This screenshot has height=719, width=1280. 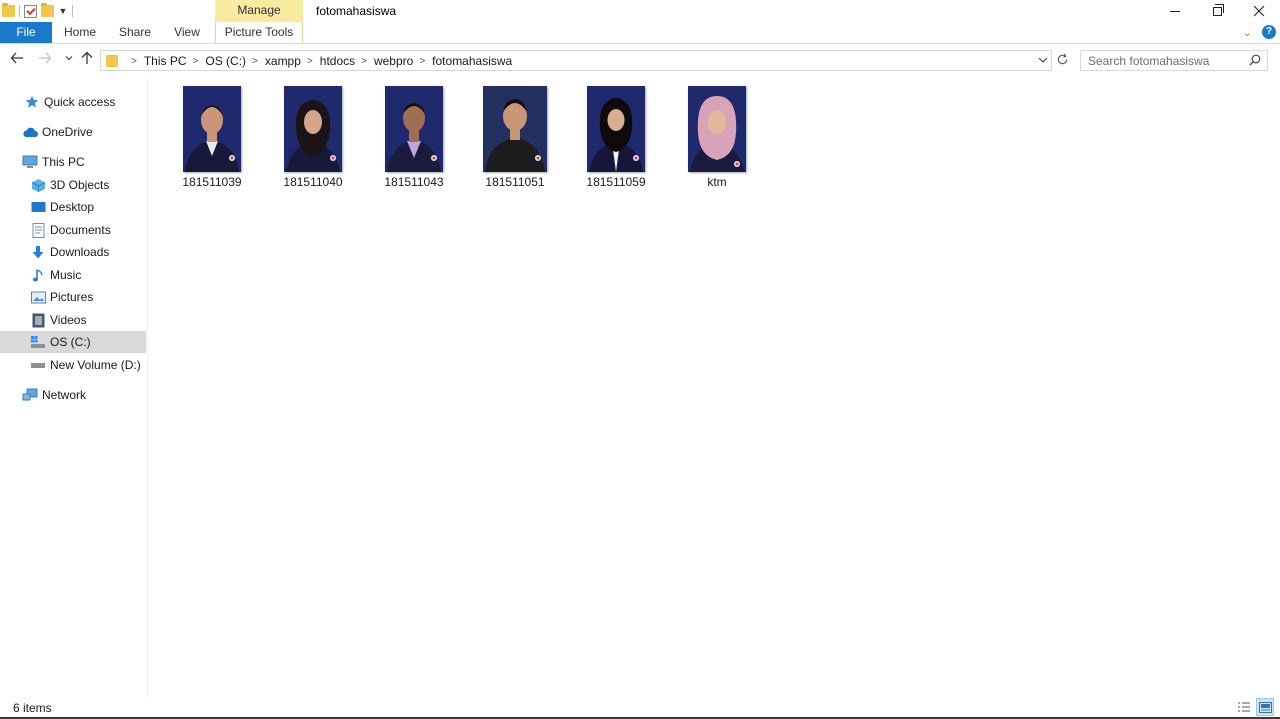 I want to click on search-input, so click(x=1161, y=60).